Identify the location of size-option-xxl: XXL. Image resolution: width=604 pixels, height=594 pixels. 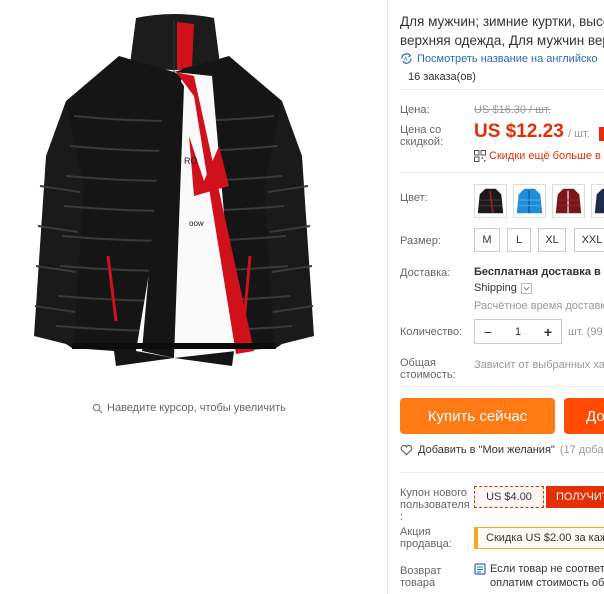
(589, 240).